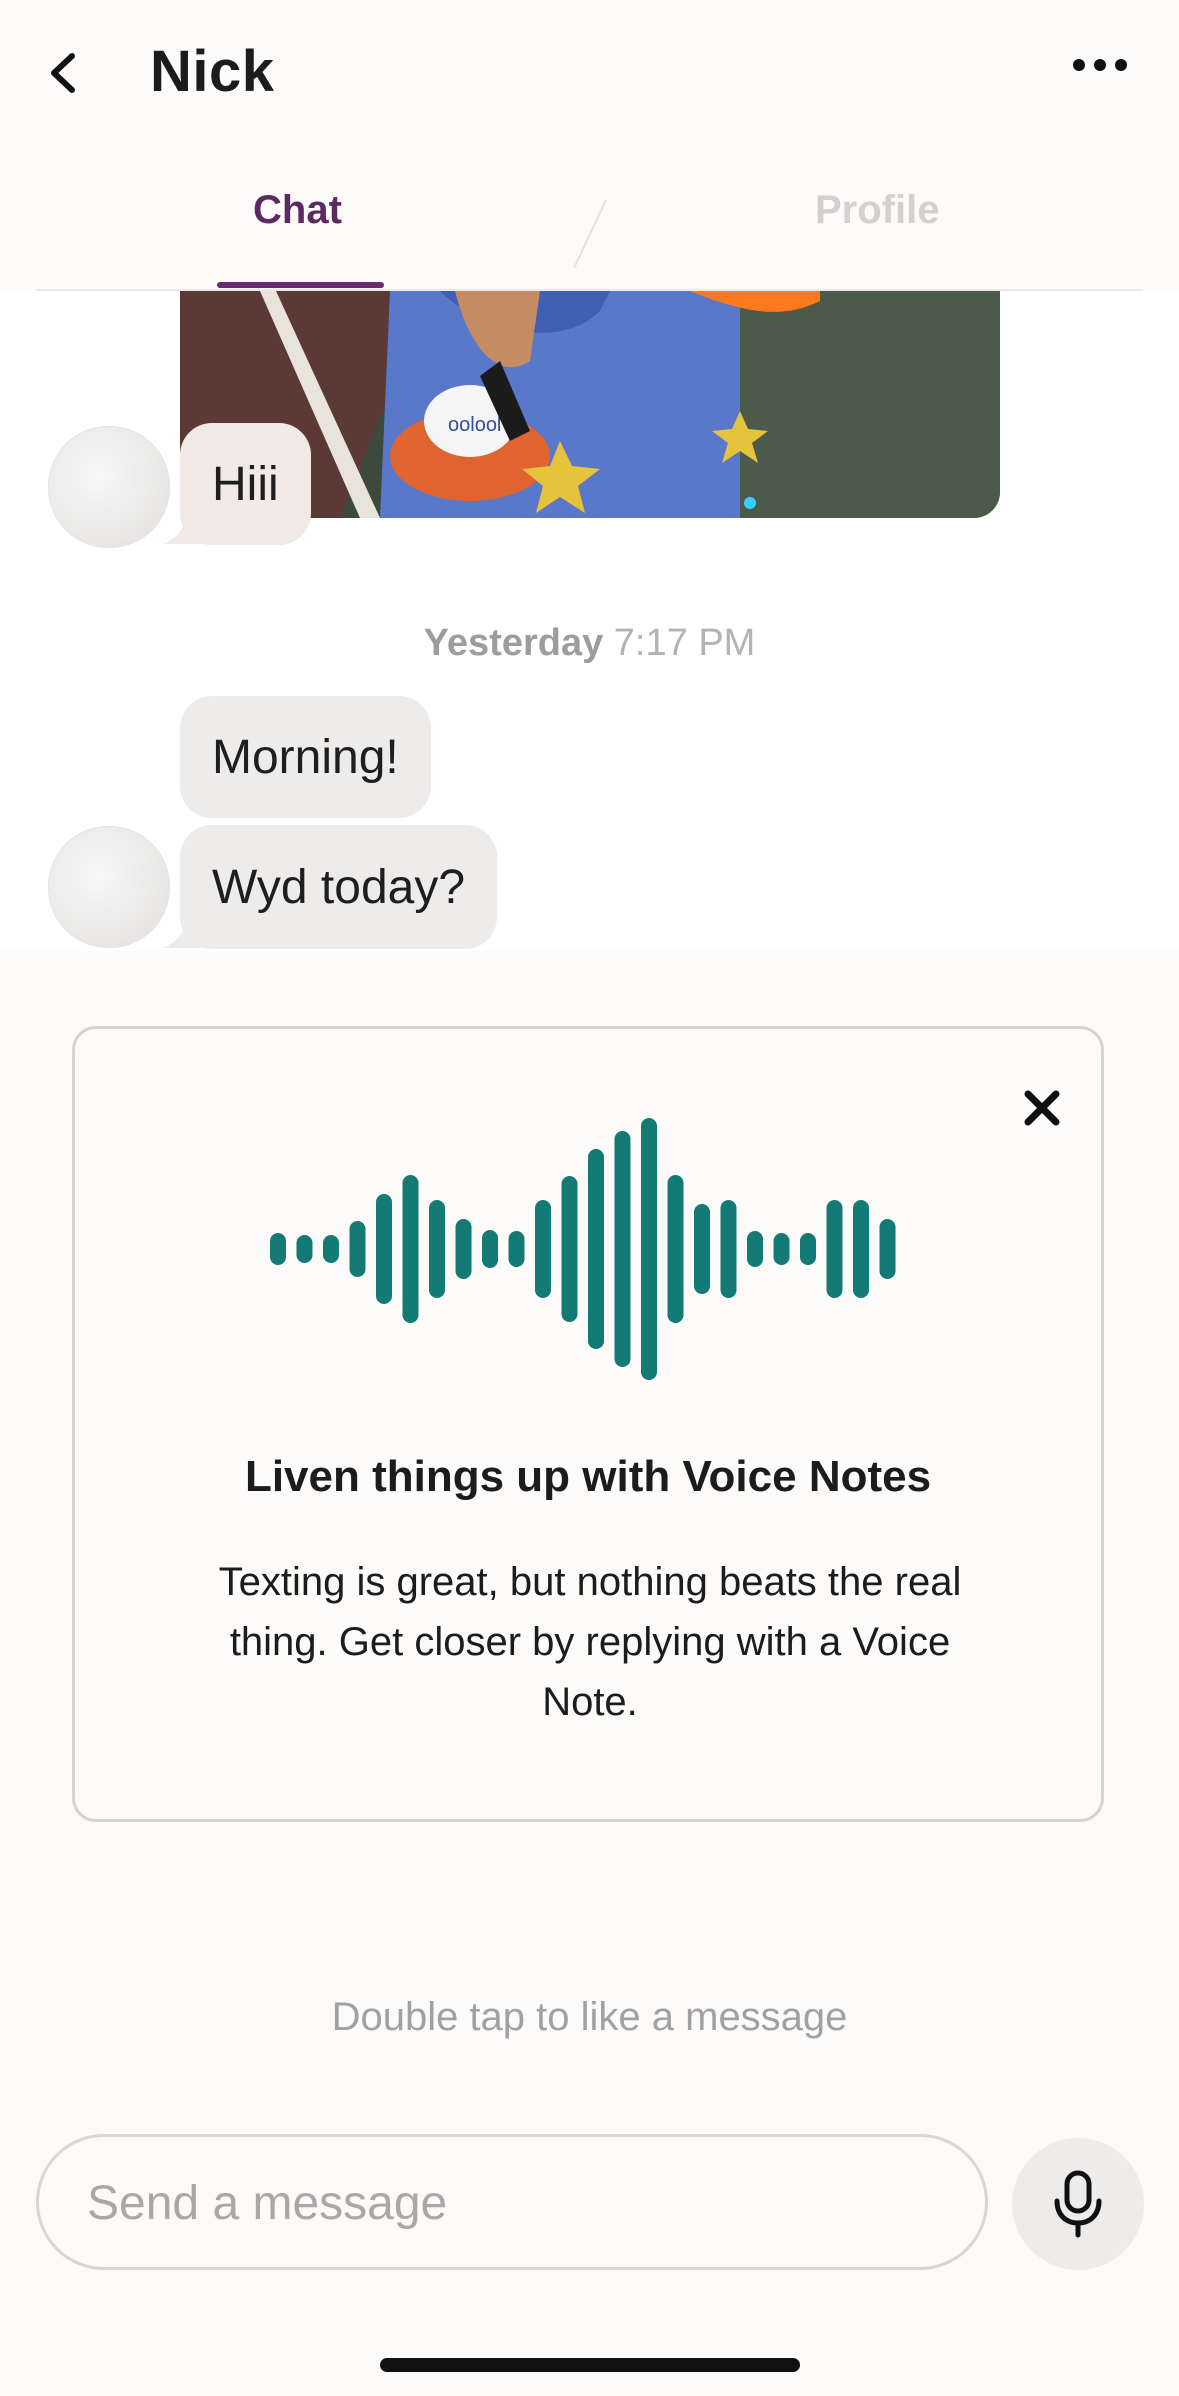  What do you see at coordinates (297, 210) in the screenshot?
I see `tab-chat: Chat` at bounding box center [297, 210].